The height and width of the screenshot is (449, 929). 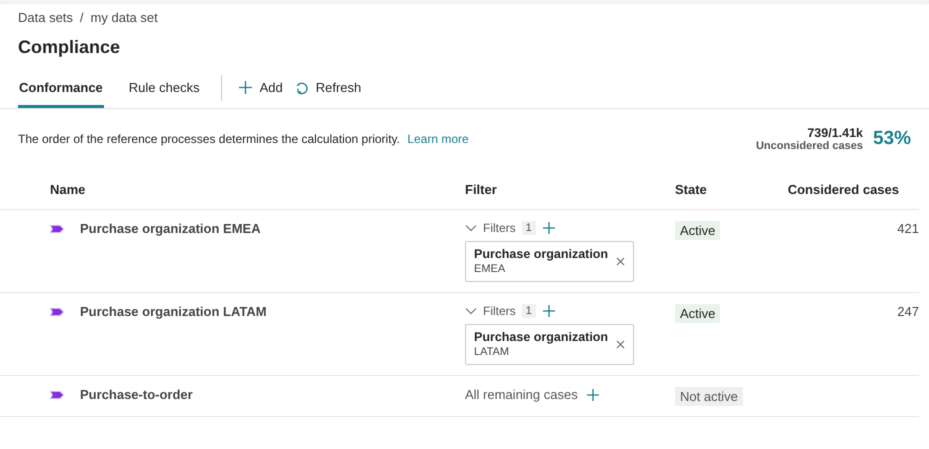 I want to click on breadcrumb-link: my data set, so click(x=124, y=17).